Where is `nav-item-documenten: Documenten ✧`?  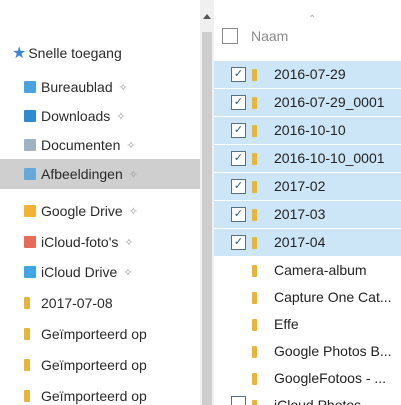
nav-item-documenten: Documenten ✧ is located at coordinates (100, 145).